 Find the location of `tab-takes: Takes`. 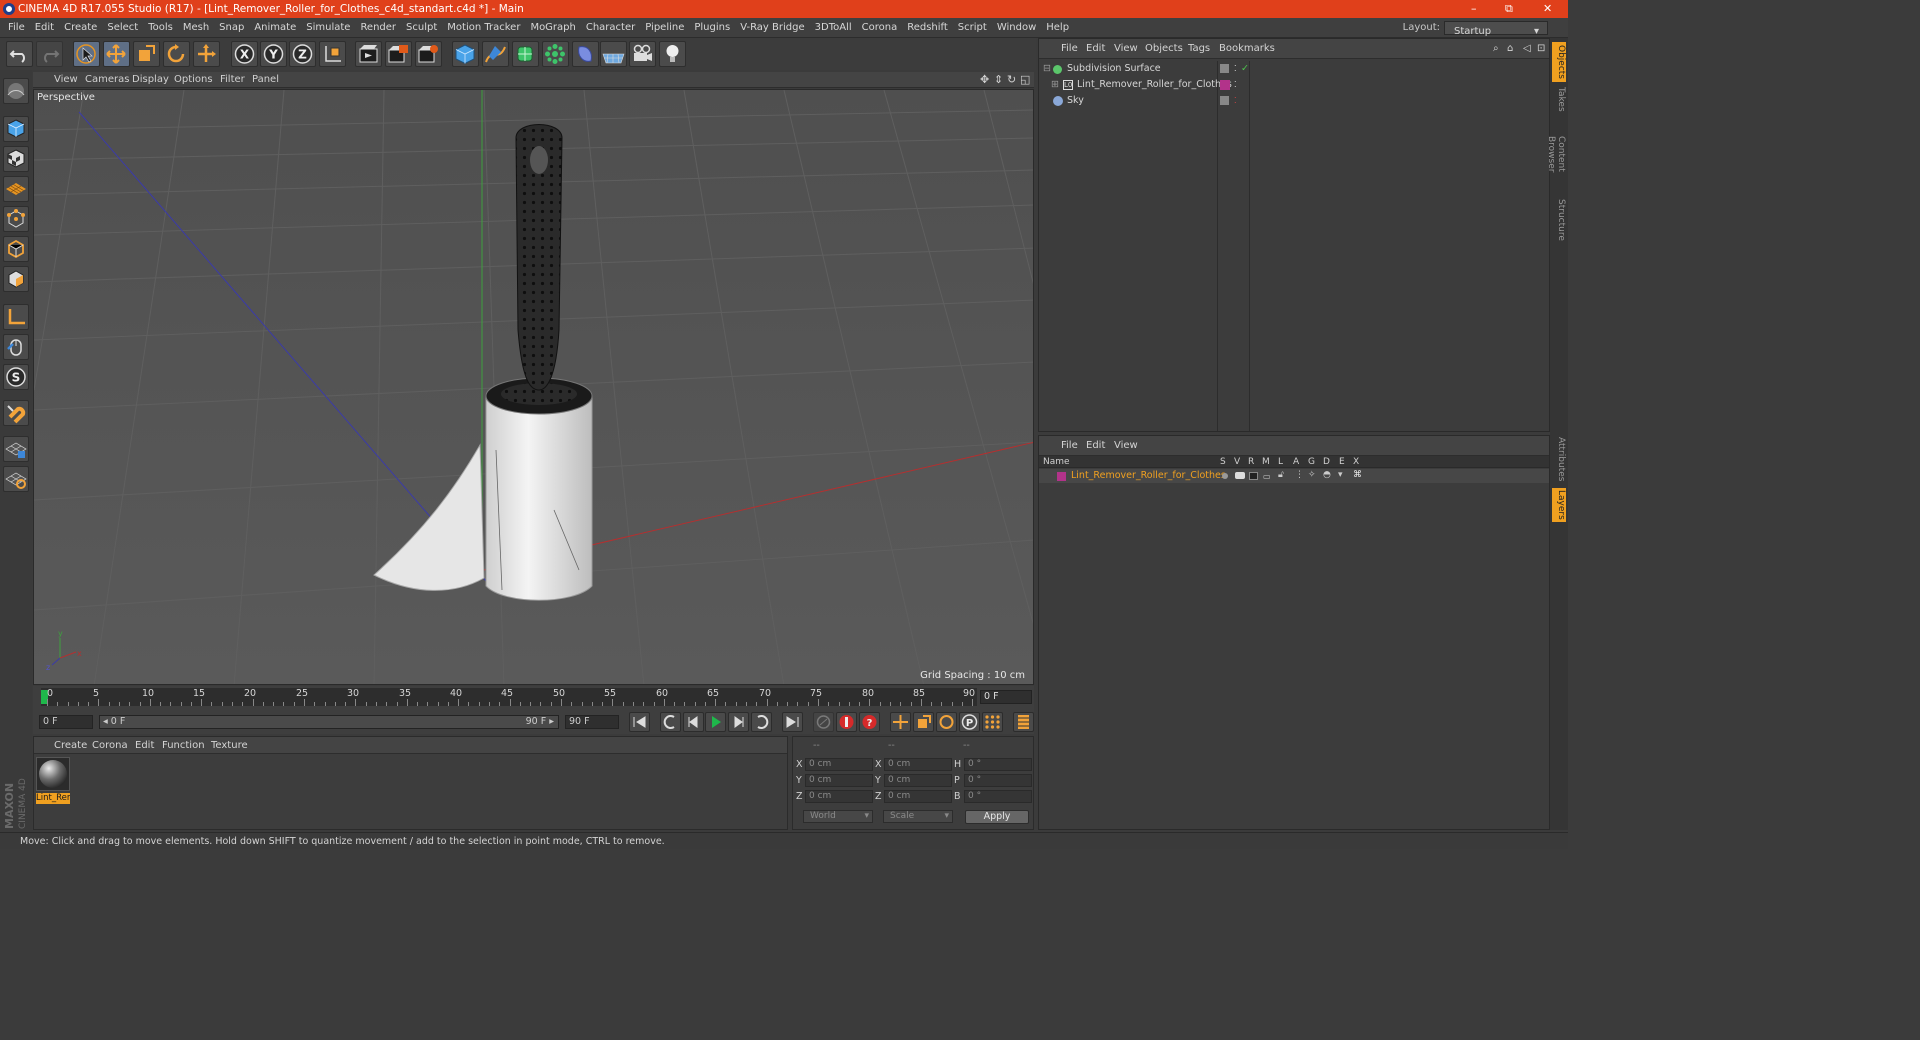

tab-takes: Takes is located at coordinates (1559, 99).